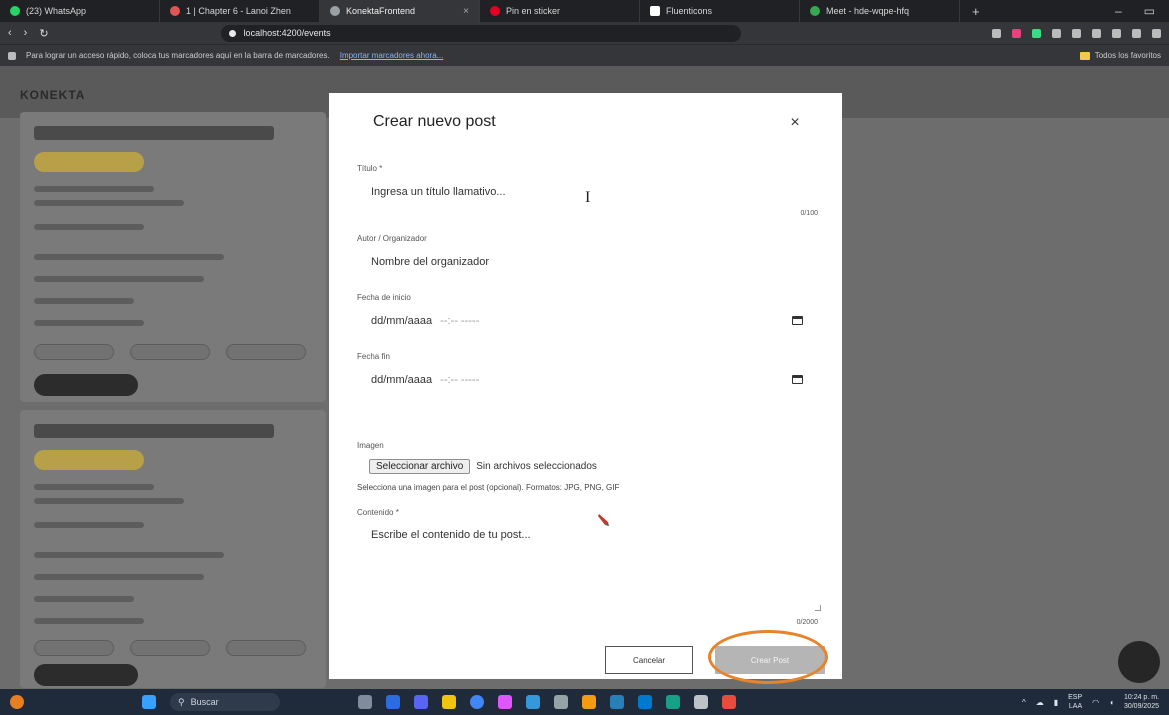  Describe the element at coordinates (434, 121) in the screenshot. I see `modal-title: Crear nuevo post` at that location.